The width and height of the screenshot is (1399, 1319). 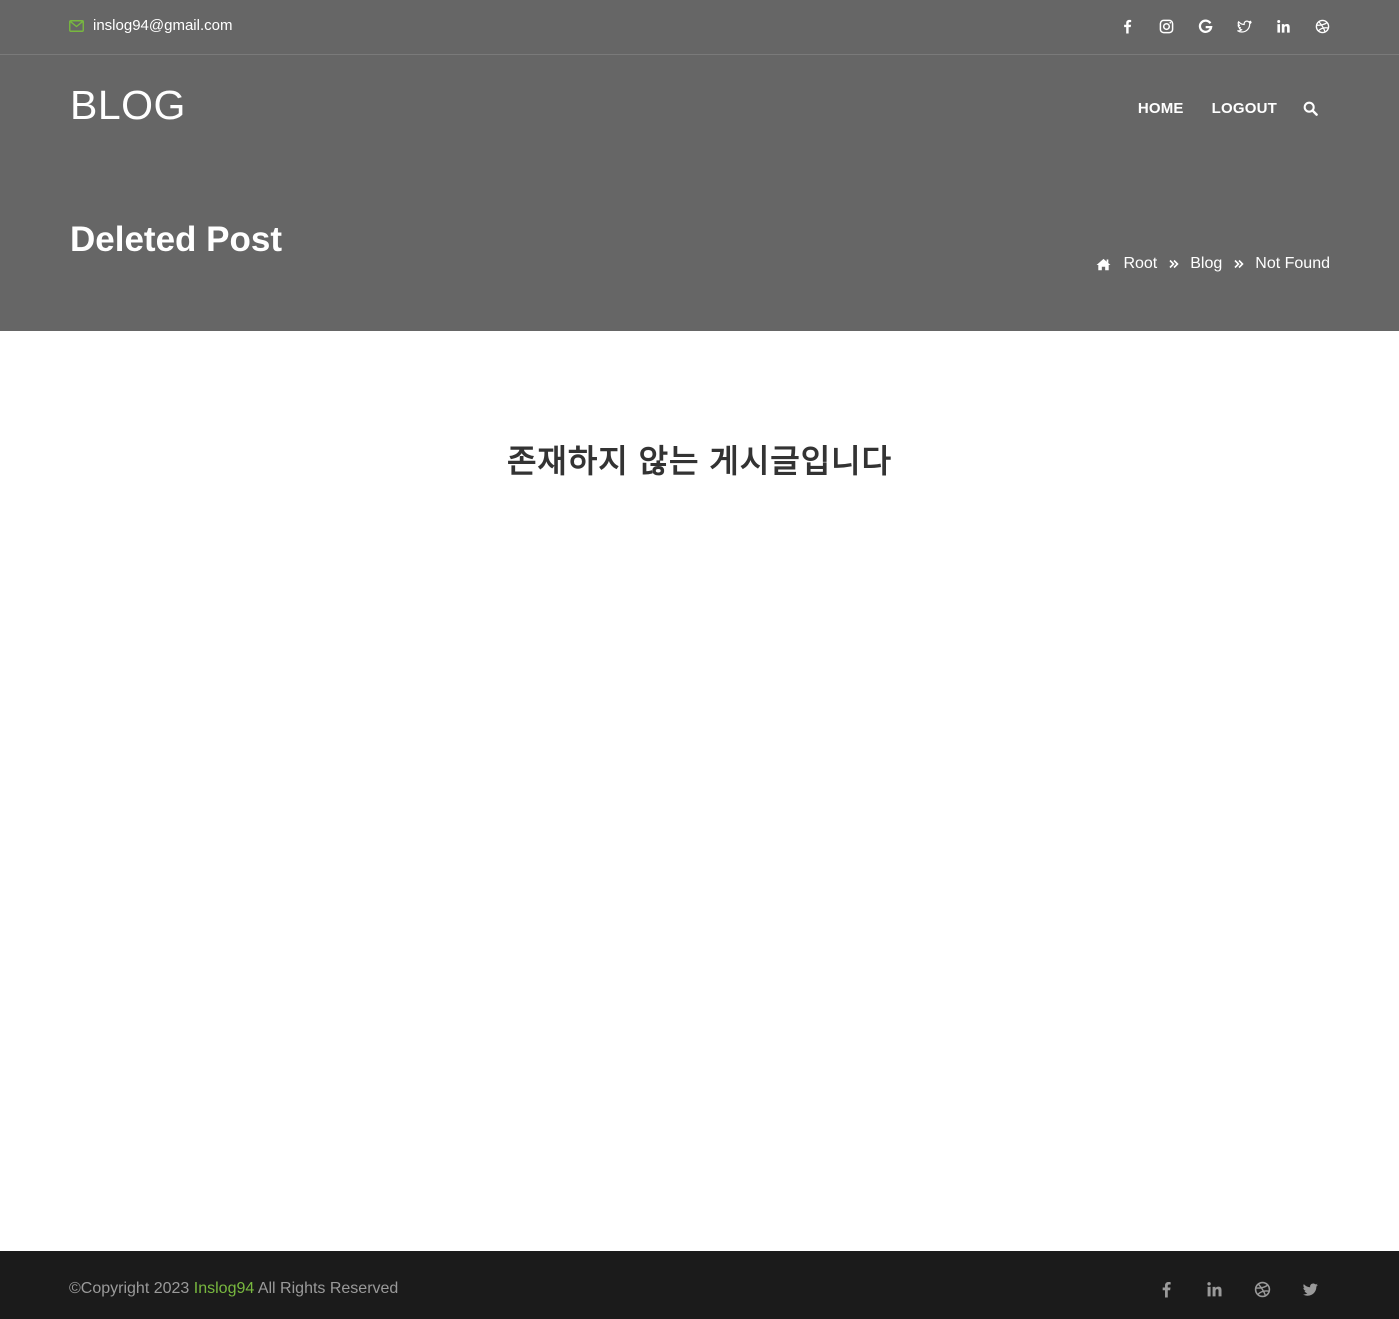 What do you see at coordinates (1103, 264) in the screenshot?
I see `home-icon` at bounding box center [1103, 264].